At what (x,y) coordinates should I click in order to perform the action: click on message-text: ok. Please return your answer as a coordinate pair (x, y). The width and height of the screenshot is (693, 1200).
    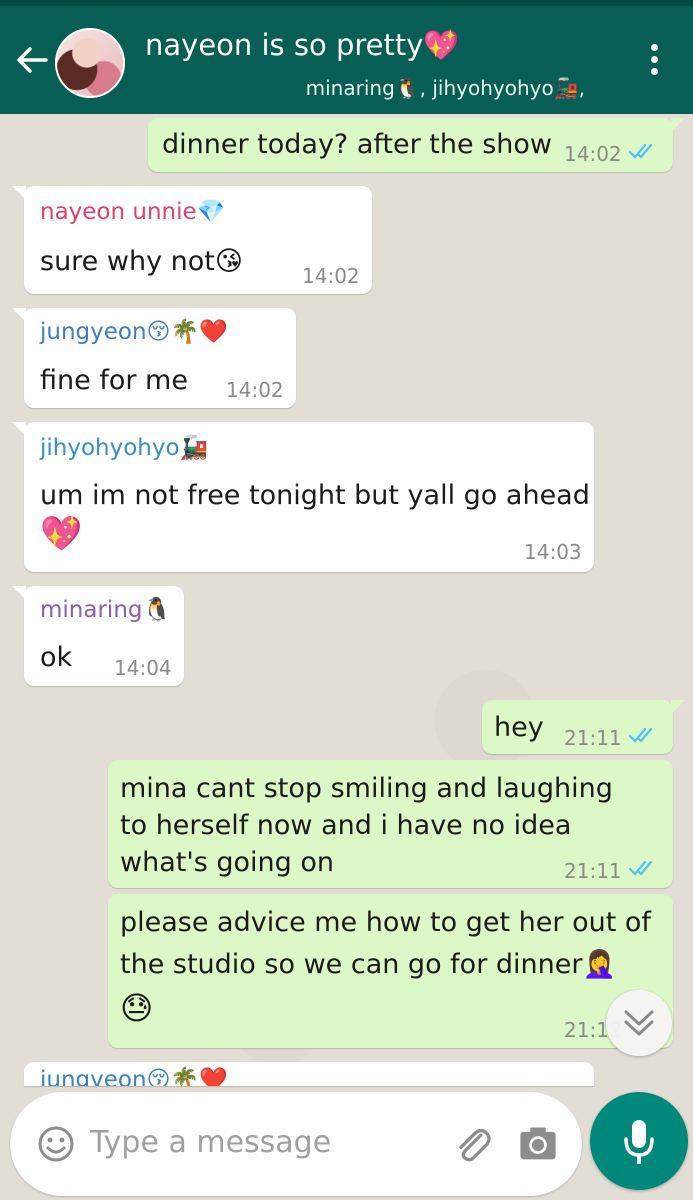
    Looking at the image, I should click on (56, 657).